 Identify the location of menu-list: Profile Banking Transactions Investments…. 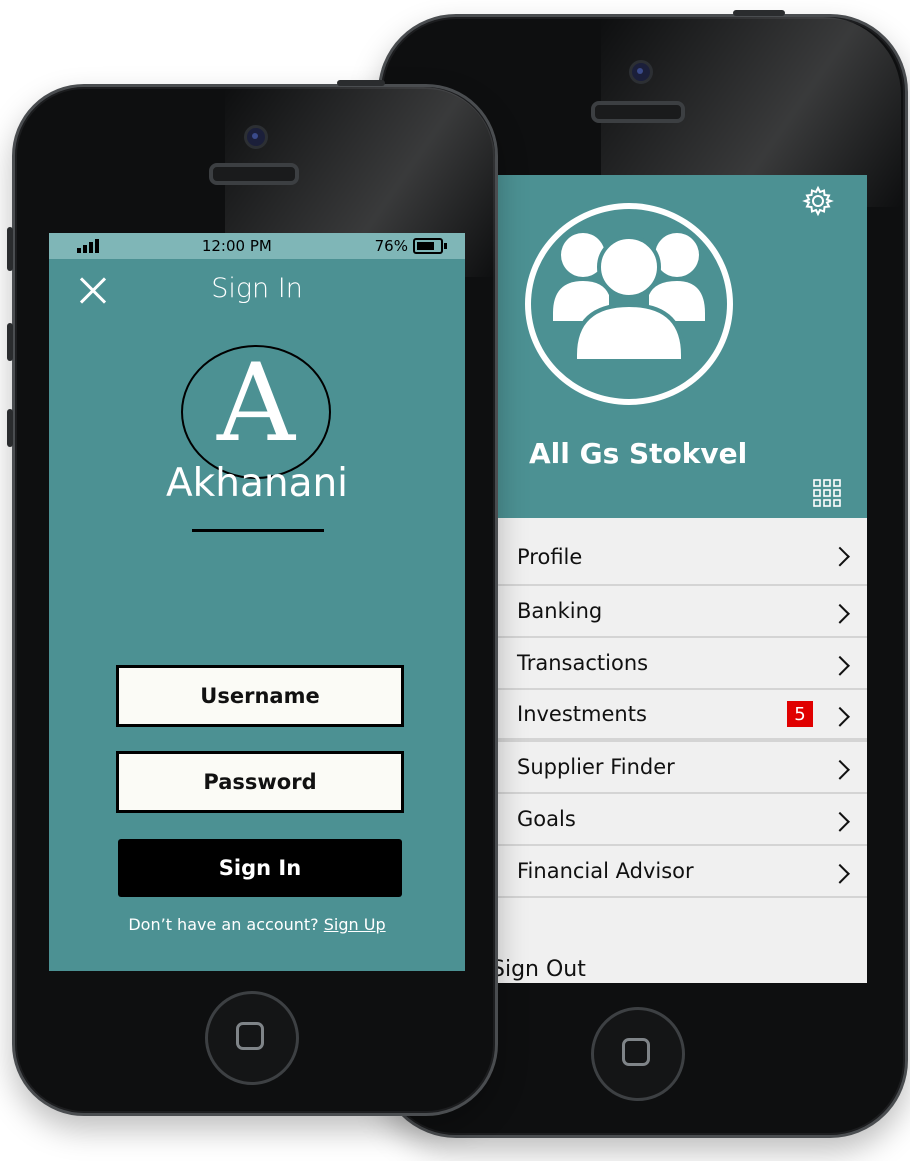
(682, 708).